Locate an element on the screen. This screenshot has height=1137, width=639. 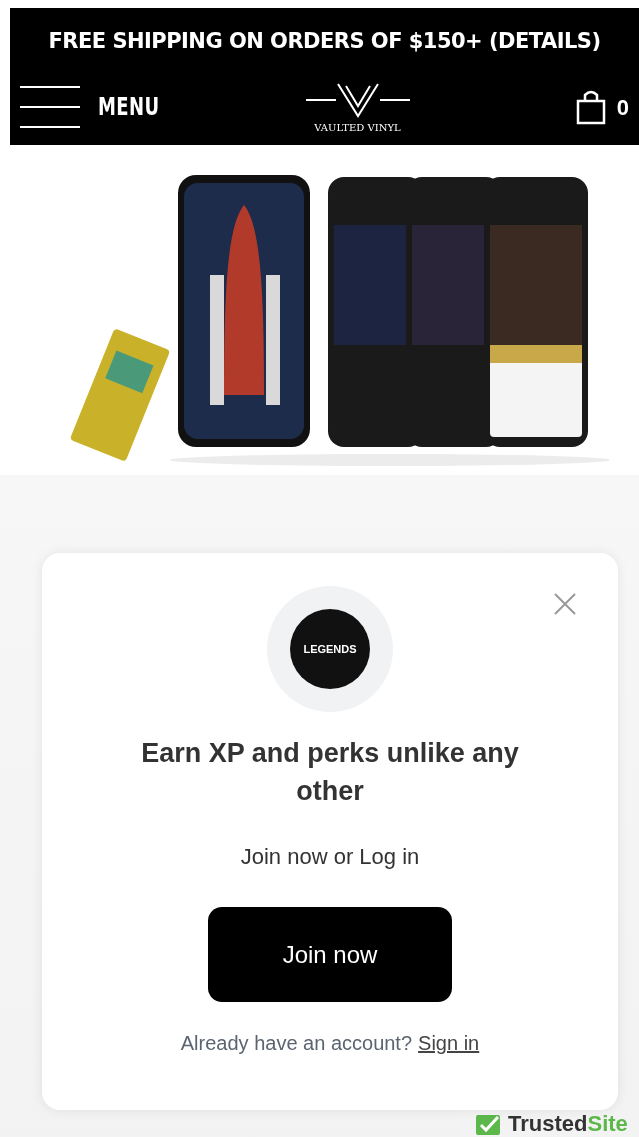
close-button is located at coordinates (565, 604).